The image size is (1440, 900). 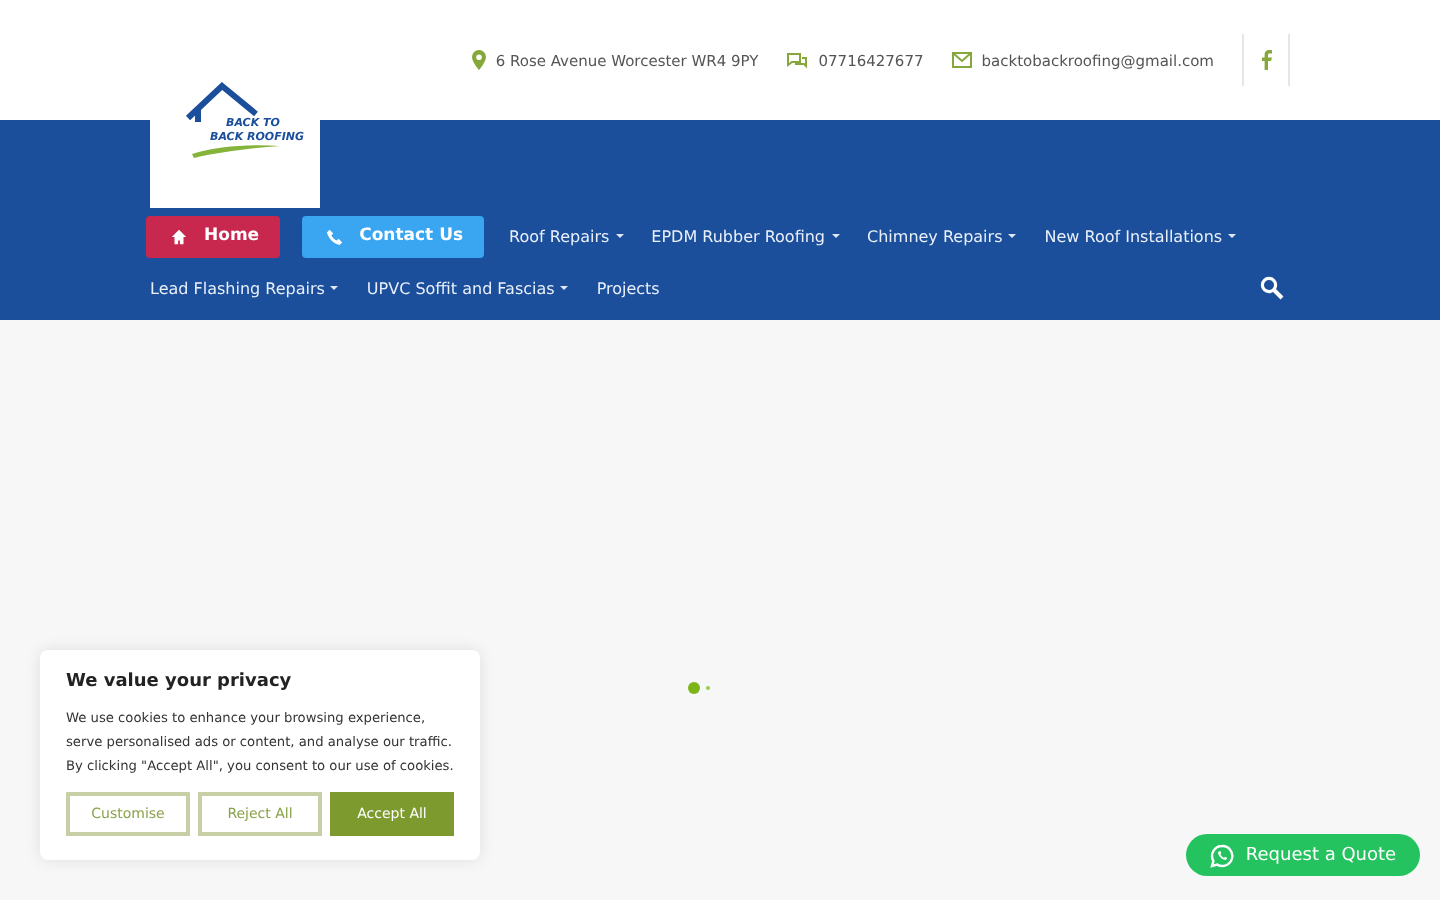 I want to click on nav-link: EPDM Rubber Roofing, so click(x=745, y=236).